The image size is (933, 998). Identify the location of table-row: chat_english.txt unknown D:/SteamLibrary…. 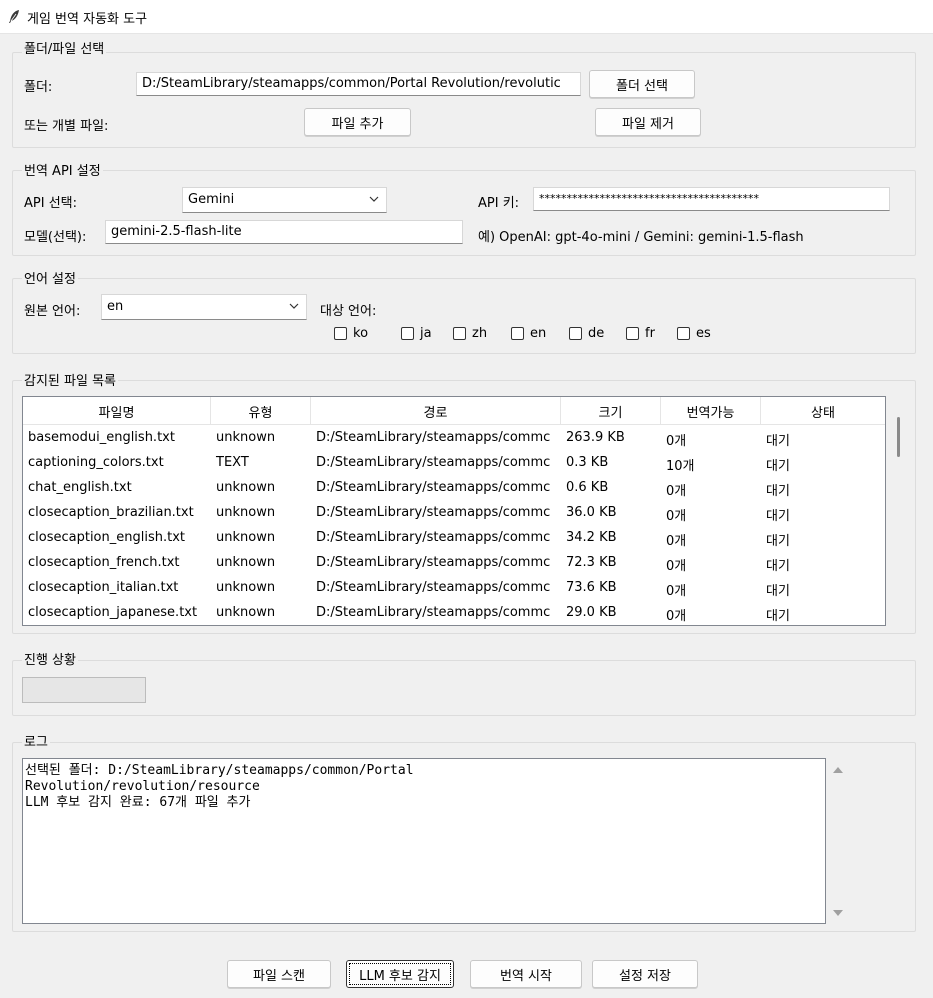
(454, 488).